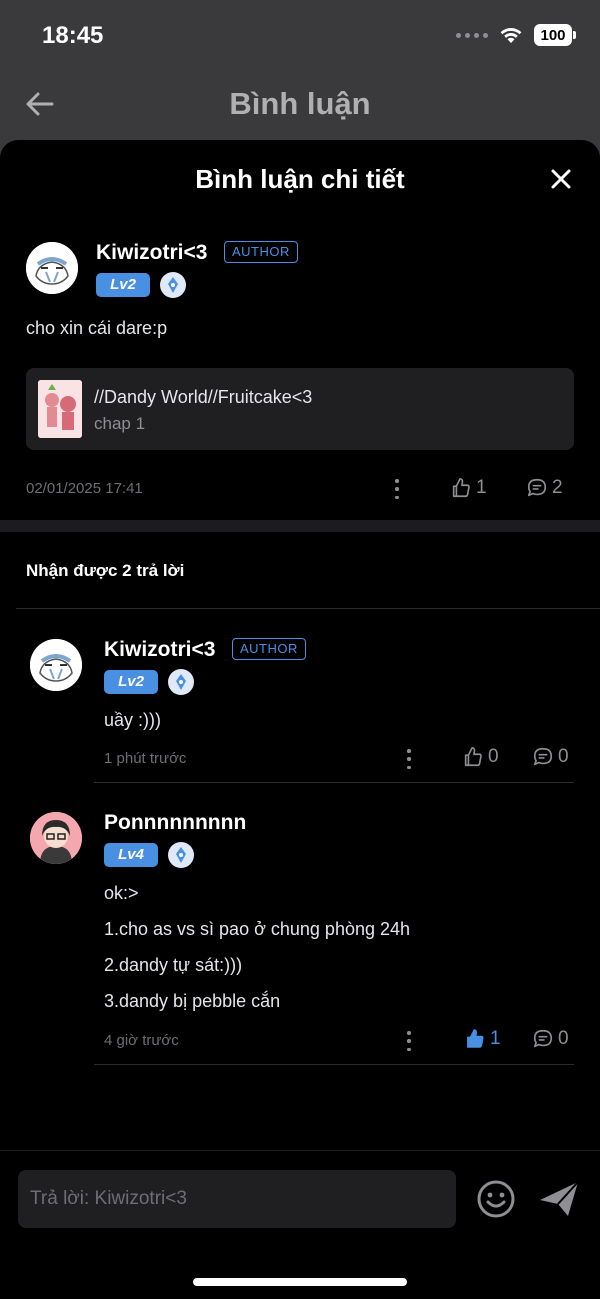 The width and height of the screenshot is (600, 1299). I want to click on reply-username: Ponnnnnnnnn, so click(175, 823).